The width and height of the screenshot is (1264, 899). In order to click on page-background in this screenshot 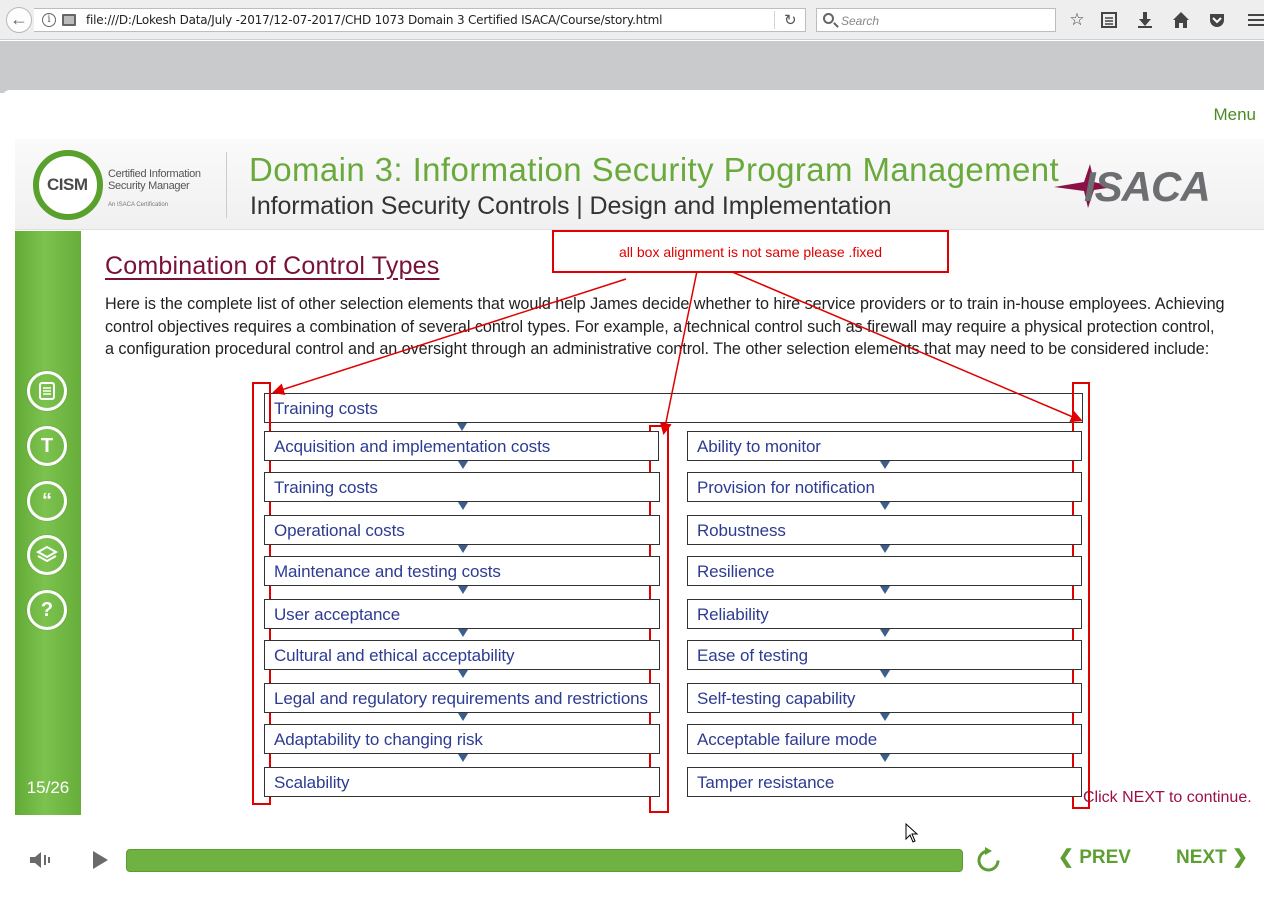, I will do `click(632, 67)`.